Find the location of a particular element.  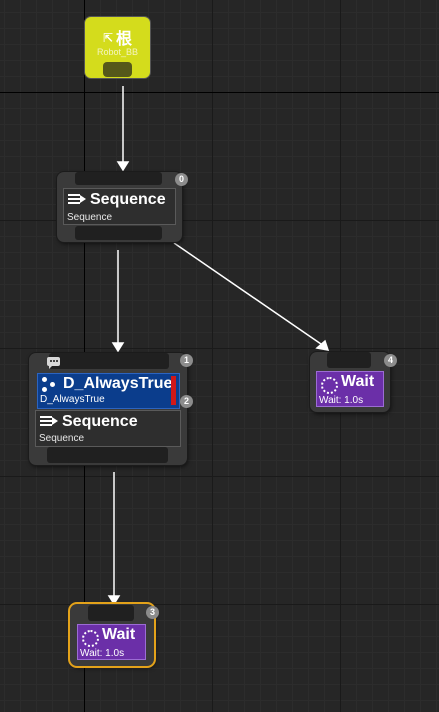

wait-node-bottom: Wait Wait: 1.0s is located at coordinates (112, 635).